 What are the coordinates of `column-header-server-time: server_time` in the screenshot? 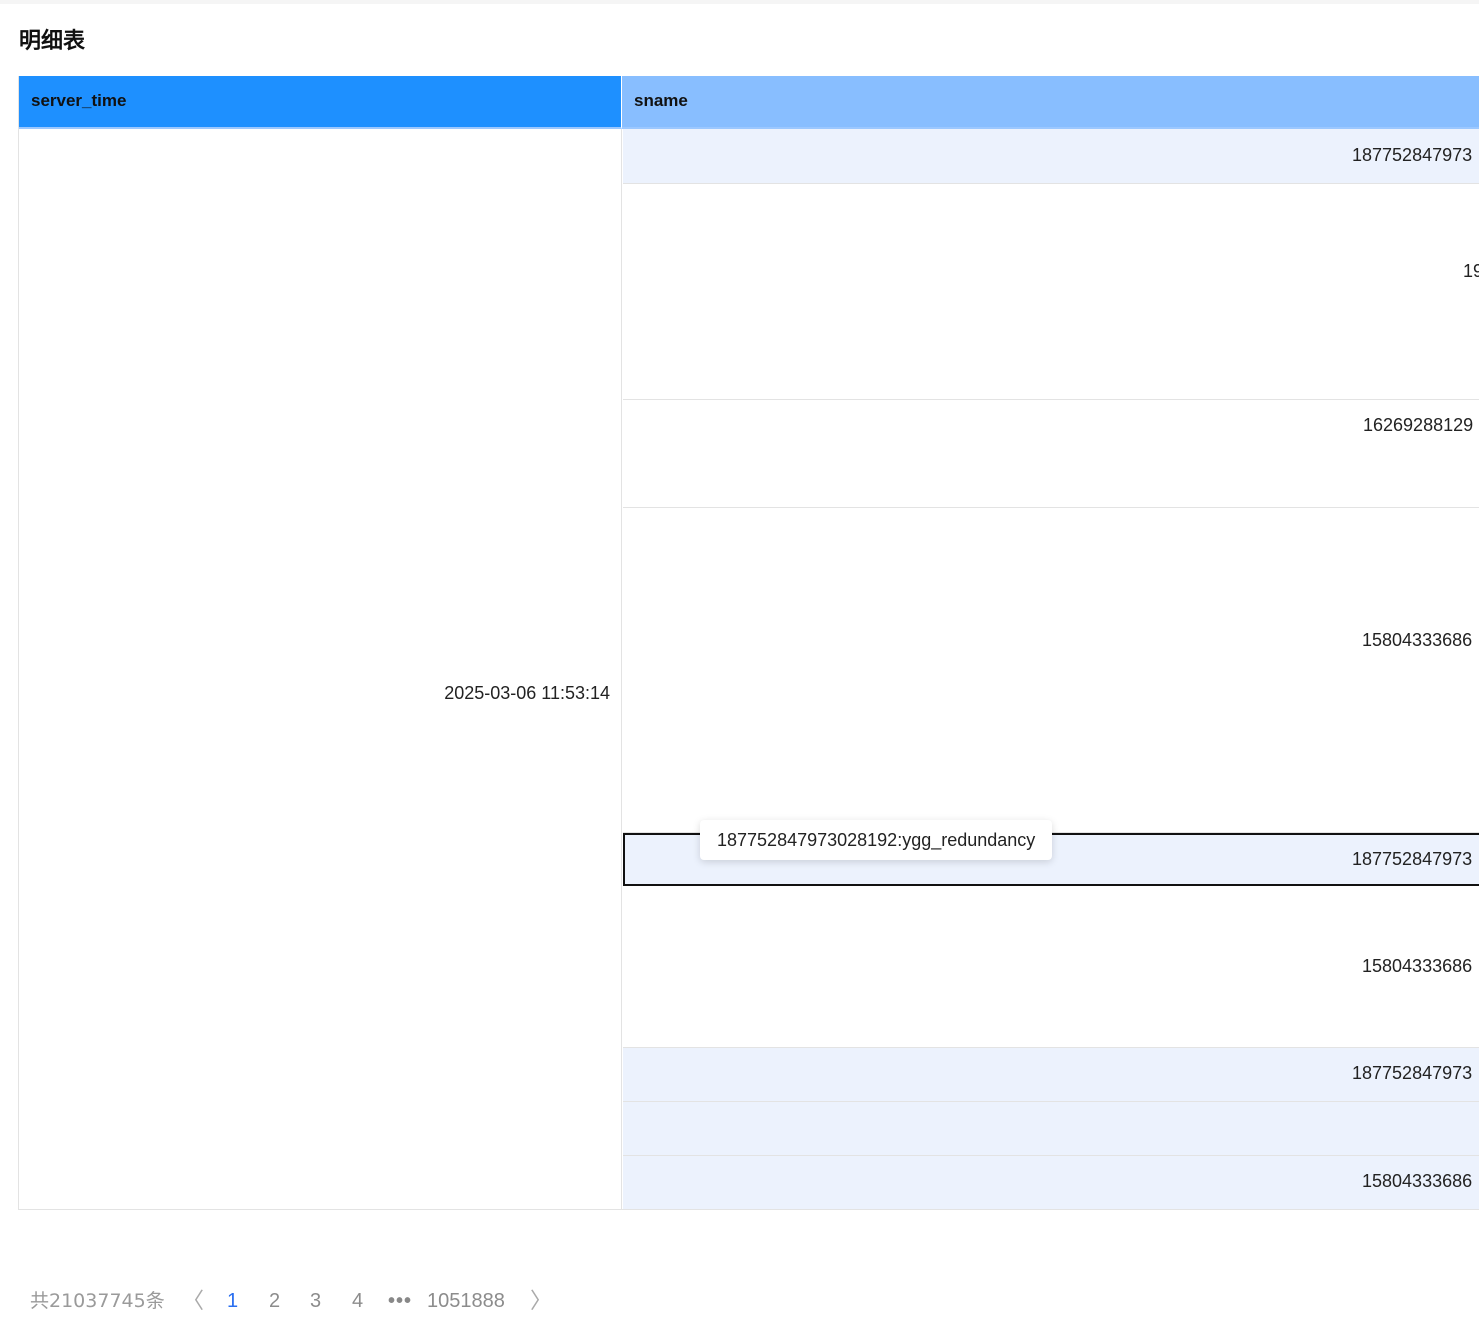 It's located at (320, 102).